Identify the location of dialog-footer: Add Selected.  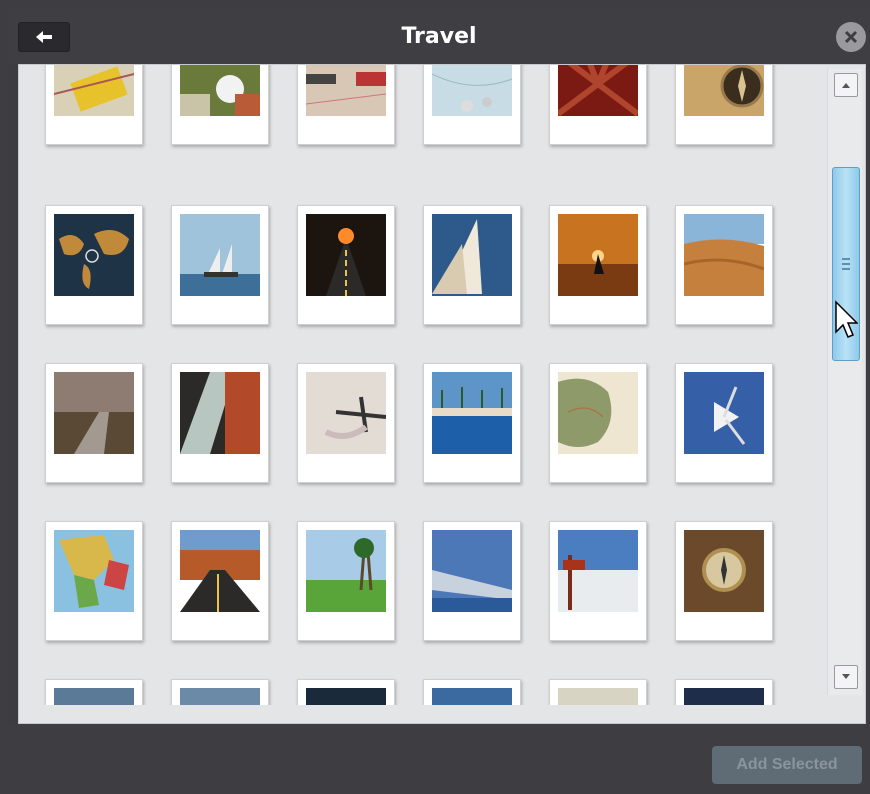
(439, 759).